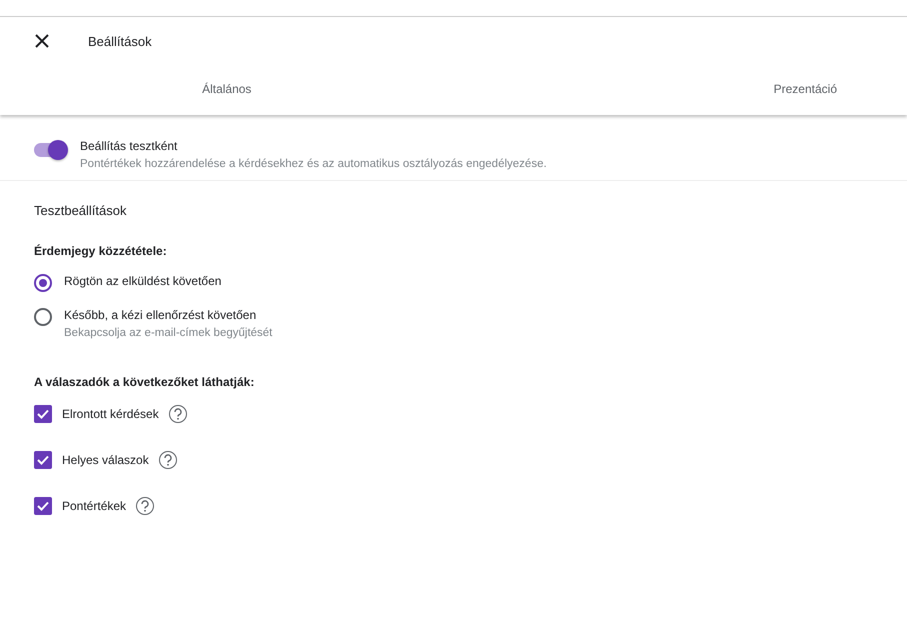 The image size is (907, 643). I want to click on quiz-switch, so click(50, 150).